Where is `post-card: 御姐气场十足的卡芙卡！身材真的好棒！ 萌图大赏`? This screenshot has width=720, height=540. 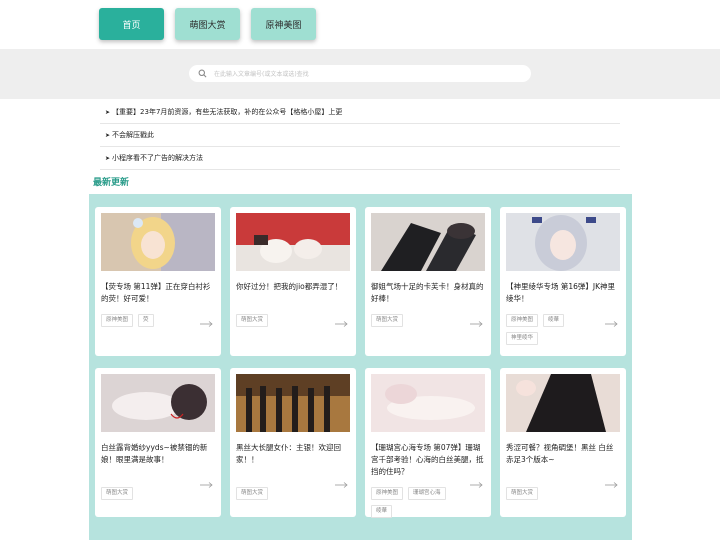
post-card: 御姐气场十足的卡芙卡！身材真的好棒！ 萌图大赏 is located at coordinates (428, 281).